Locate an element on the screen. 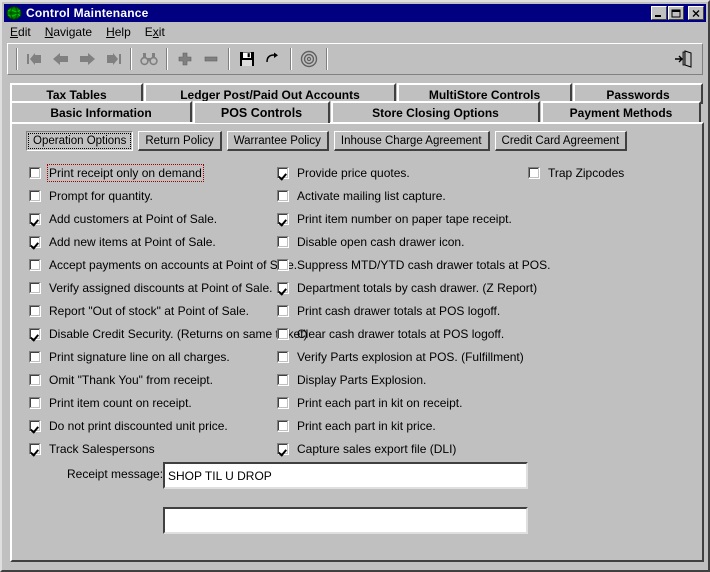 The image size is (710, 572). target-circle-icon is located at coordinates (309, 59).